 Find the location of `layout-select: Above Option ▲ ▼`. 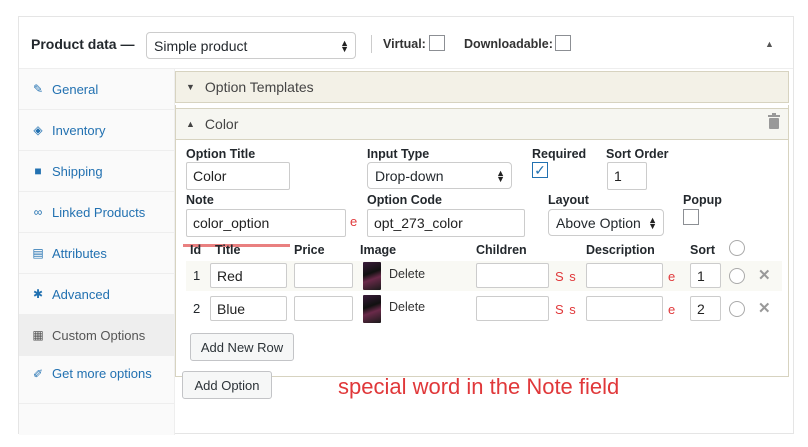

layout-select: Above Option ▲ ▼ is located at coordinates (606, 222).